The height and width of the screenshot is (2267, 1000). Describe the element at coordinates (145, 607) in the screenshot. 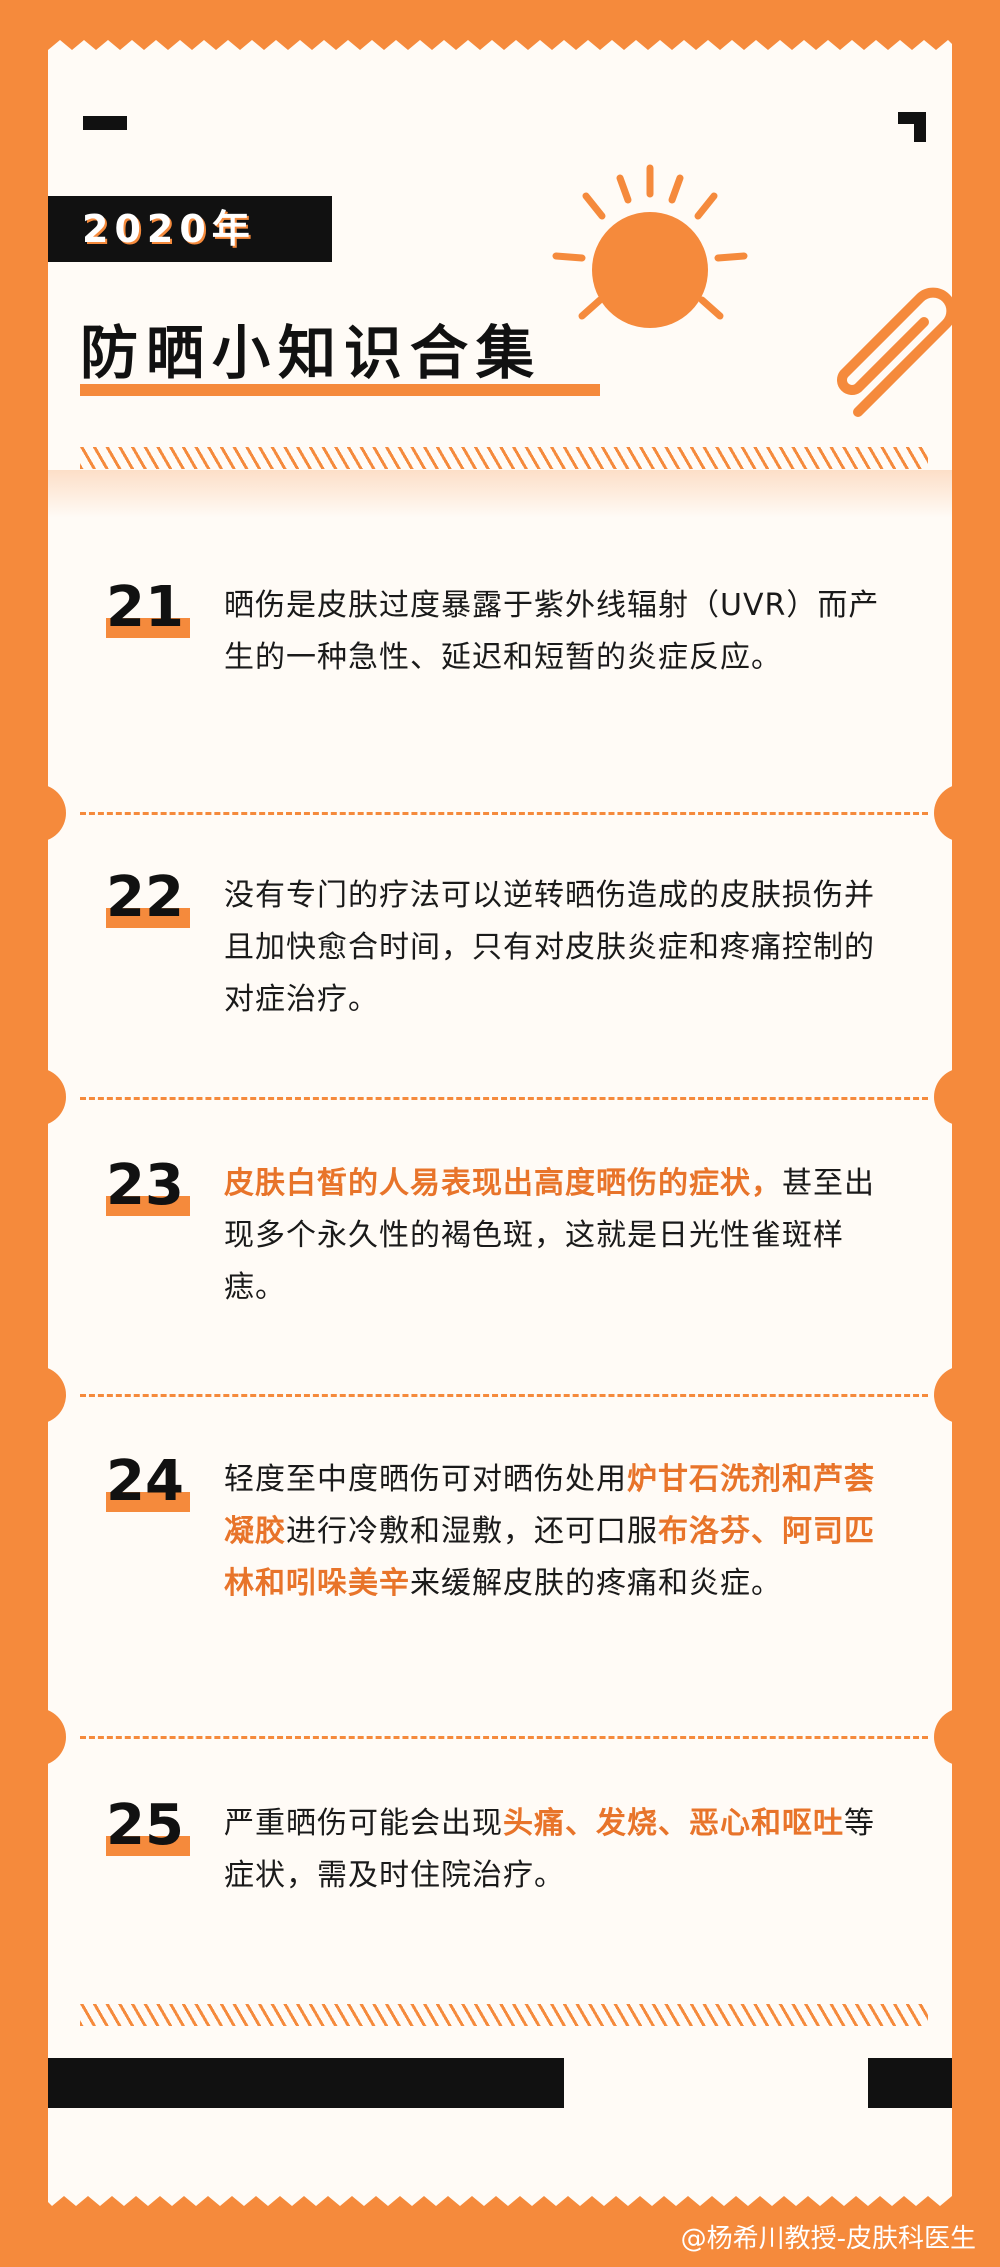

I see `tip-number-text: 21` at that location.